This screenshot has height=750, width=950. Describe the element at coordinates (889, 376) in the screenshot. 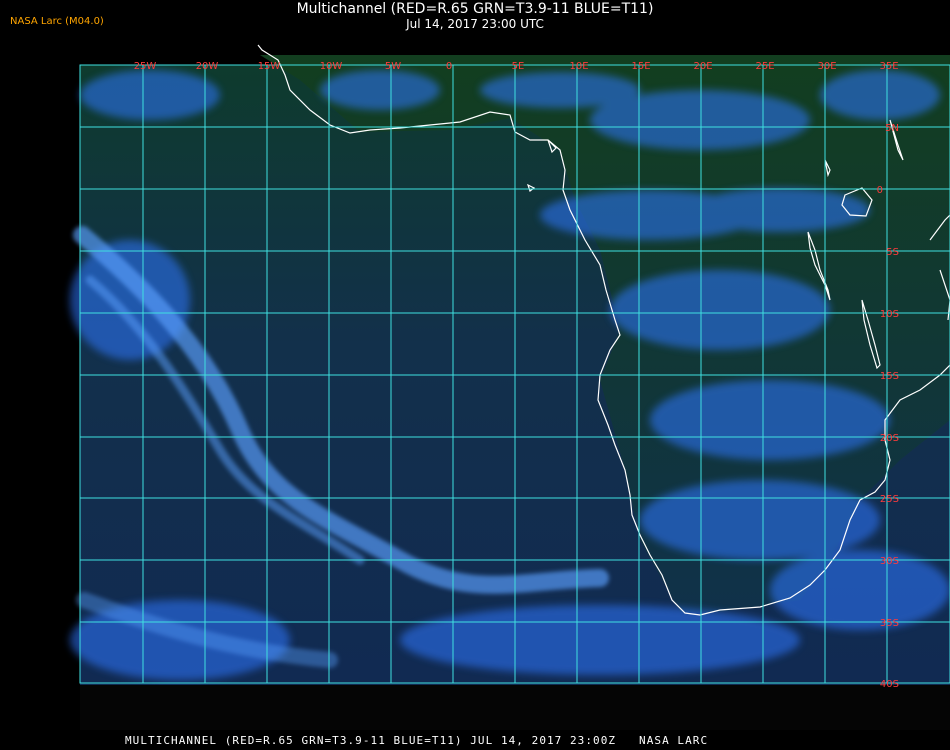

I see `lat-label-15s: 15S` at that location.